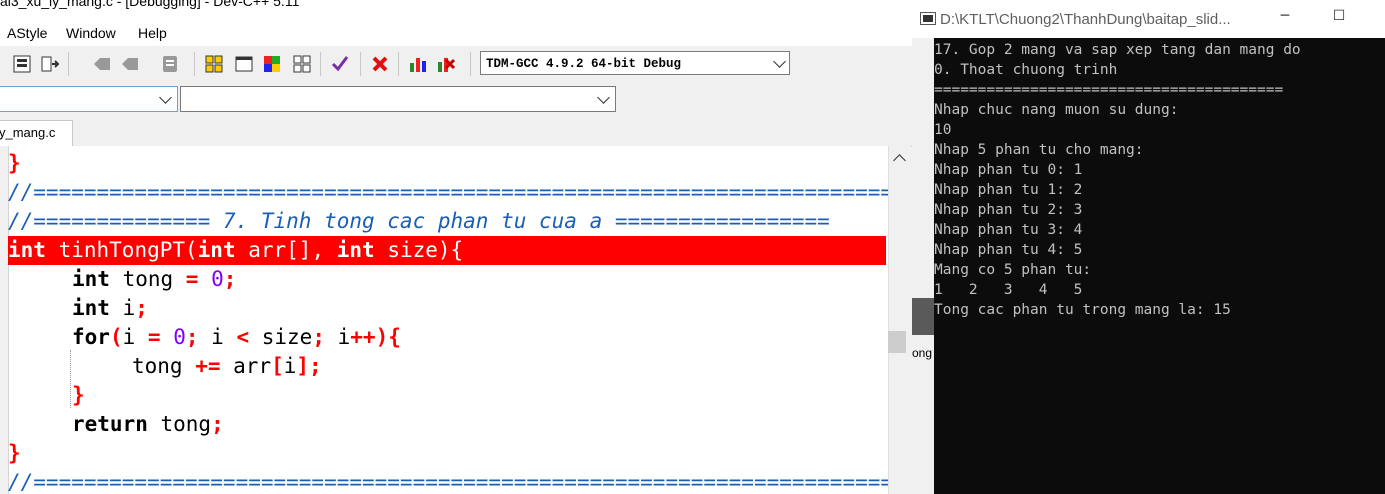 This screenshot has width=1385, height=494. What do you see at coordinates (340, 64) in the screenshot?
I see `check-syntax-icon` at bounding box center [340, 64].